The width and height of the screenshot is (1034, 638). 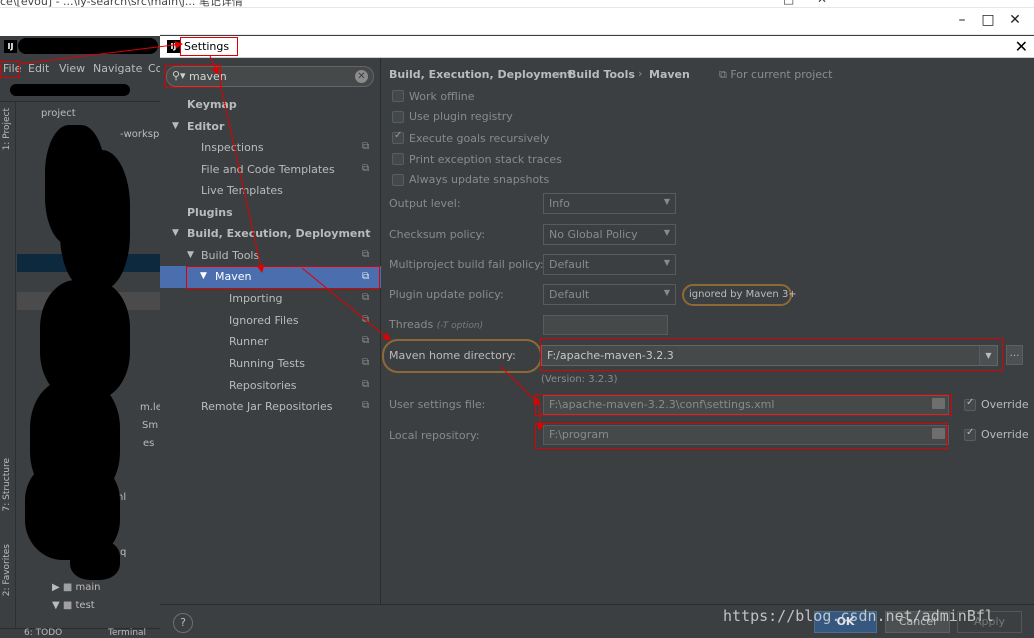 What do you see at coordinates (212, 104) in the screenshot?
I see `nav-item-keymap: Keymap` at bounding box center [212, 104].